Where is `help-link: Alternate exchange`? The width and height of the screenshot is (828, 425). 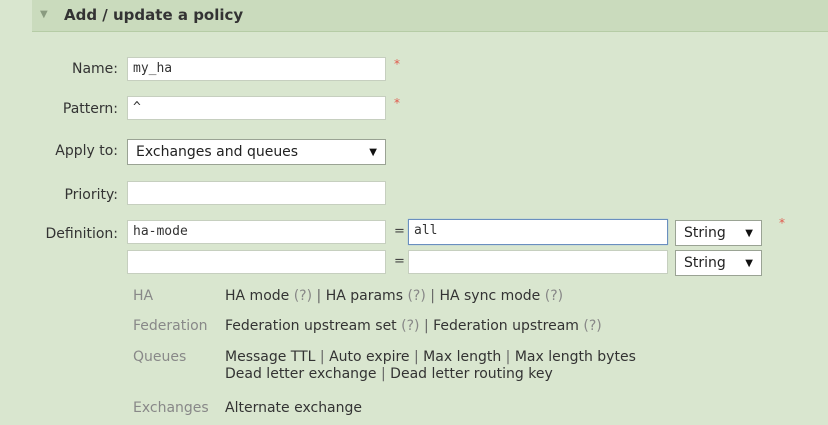 help-link: Alternate exchange is located at coordinates (293, 408).